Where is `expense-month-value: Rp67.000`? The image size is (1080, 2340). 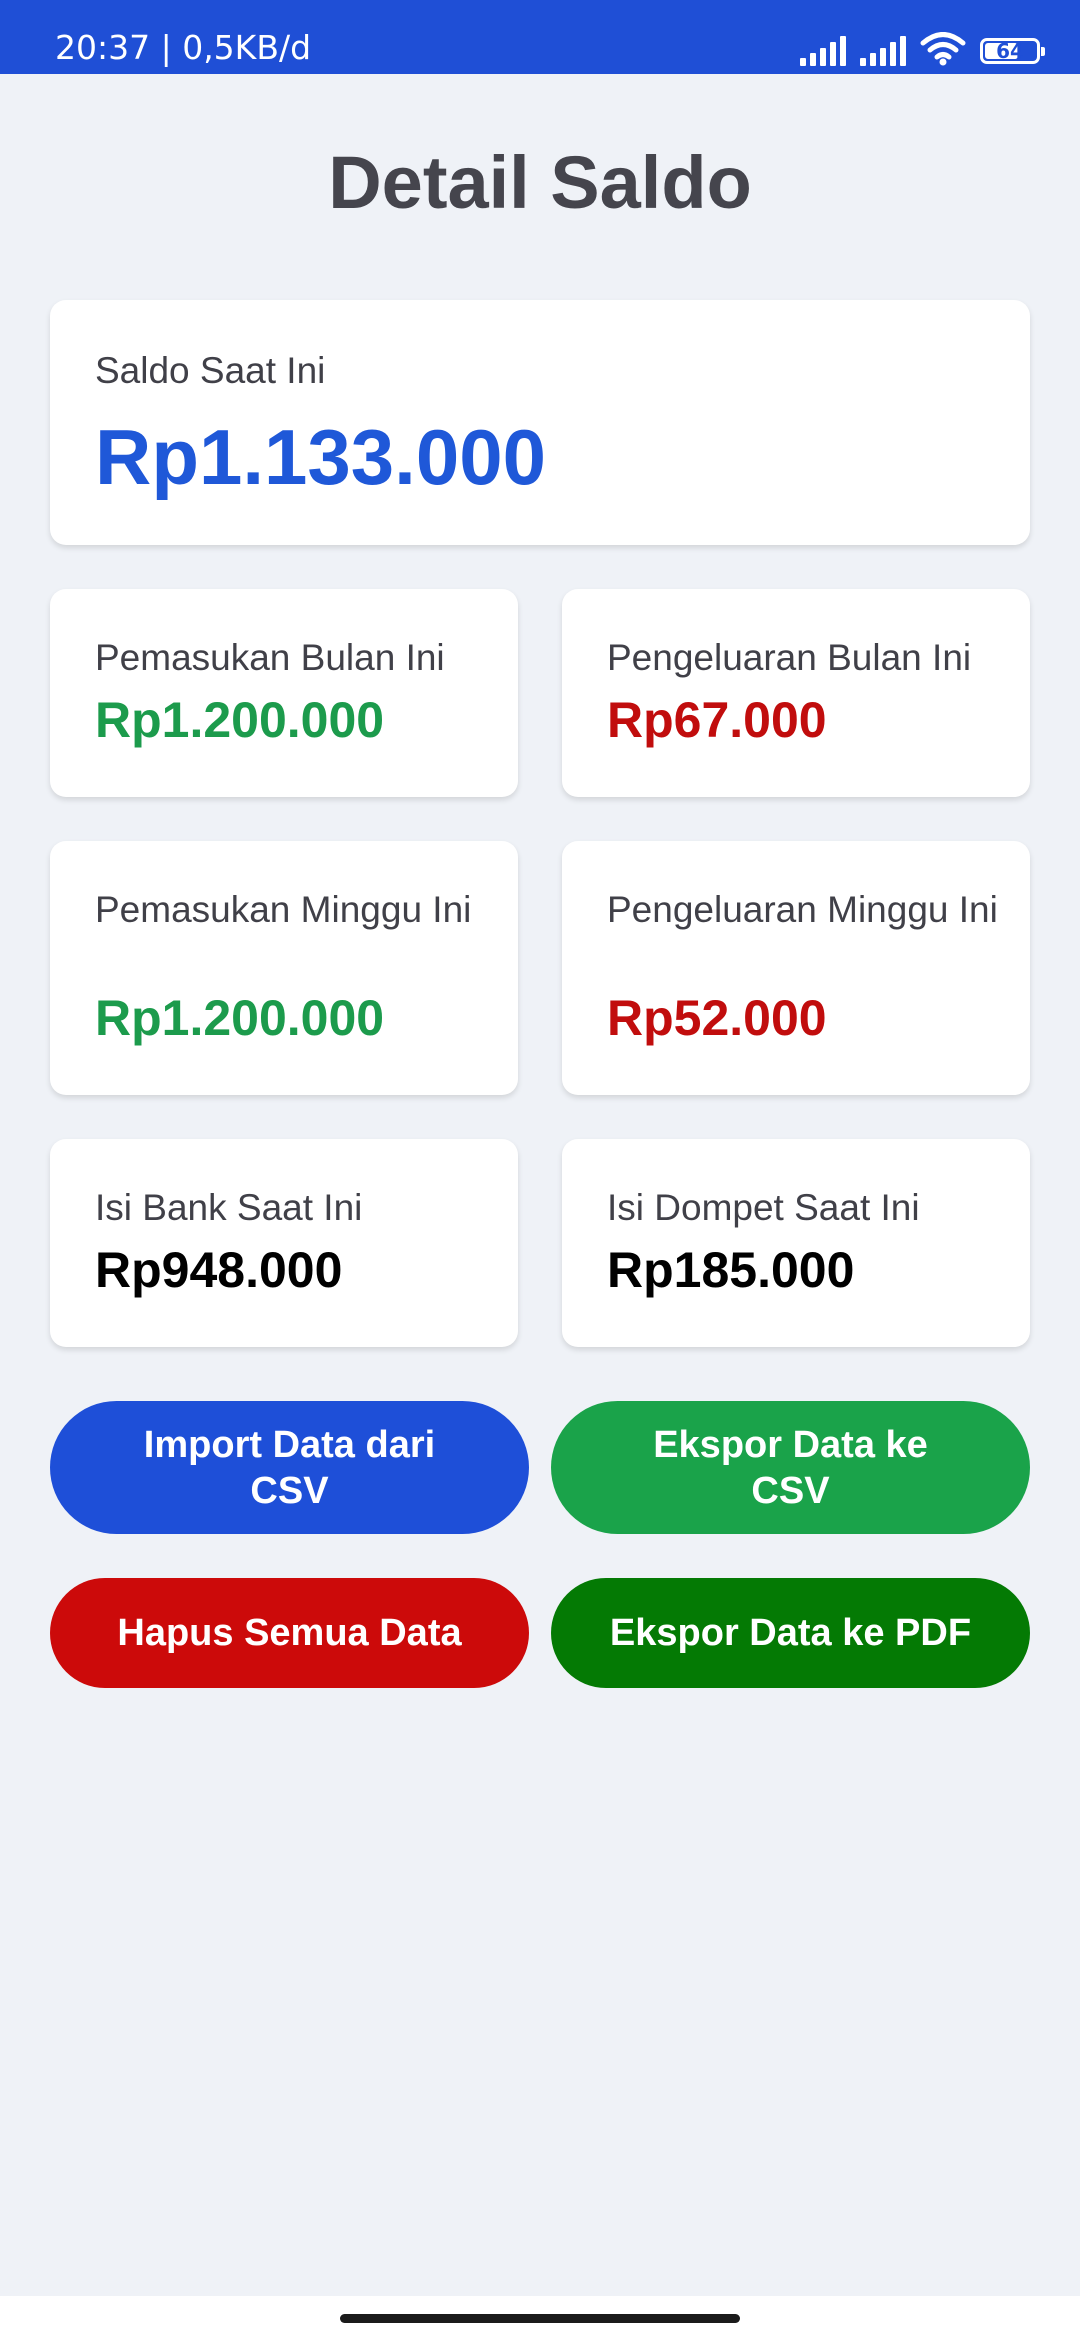 expense-month-value: Rp67.000 is located at coordinates (717, 720).